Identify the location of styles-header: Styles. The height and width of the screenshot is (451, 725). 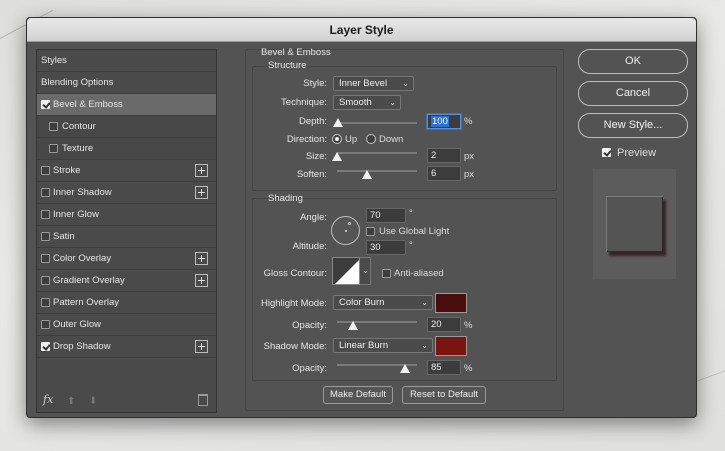
(126, 61).